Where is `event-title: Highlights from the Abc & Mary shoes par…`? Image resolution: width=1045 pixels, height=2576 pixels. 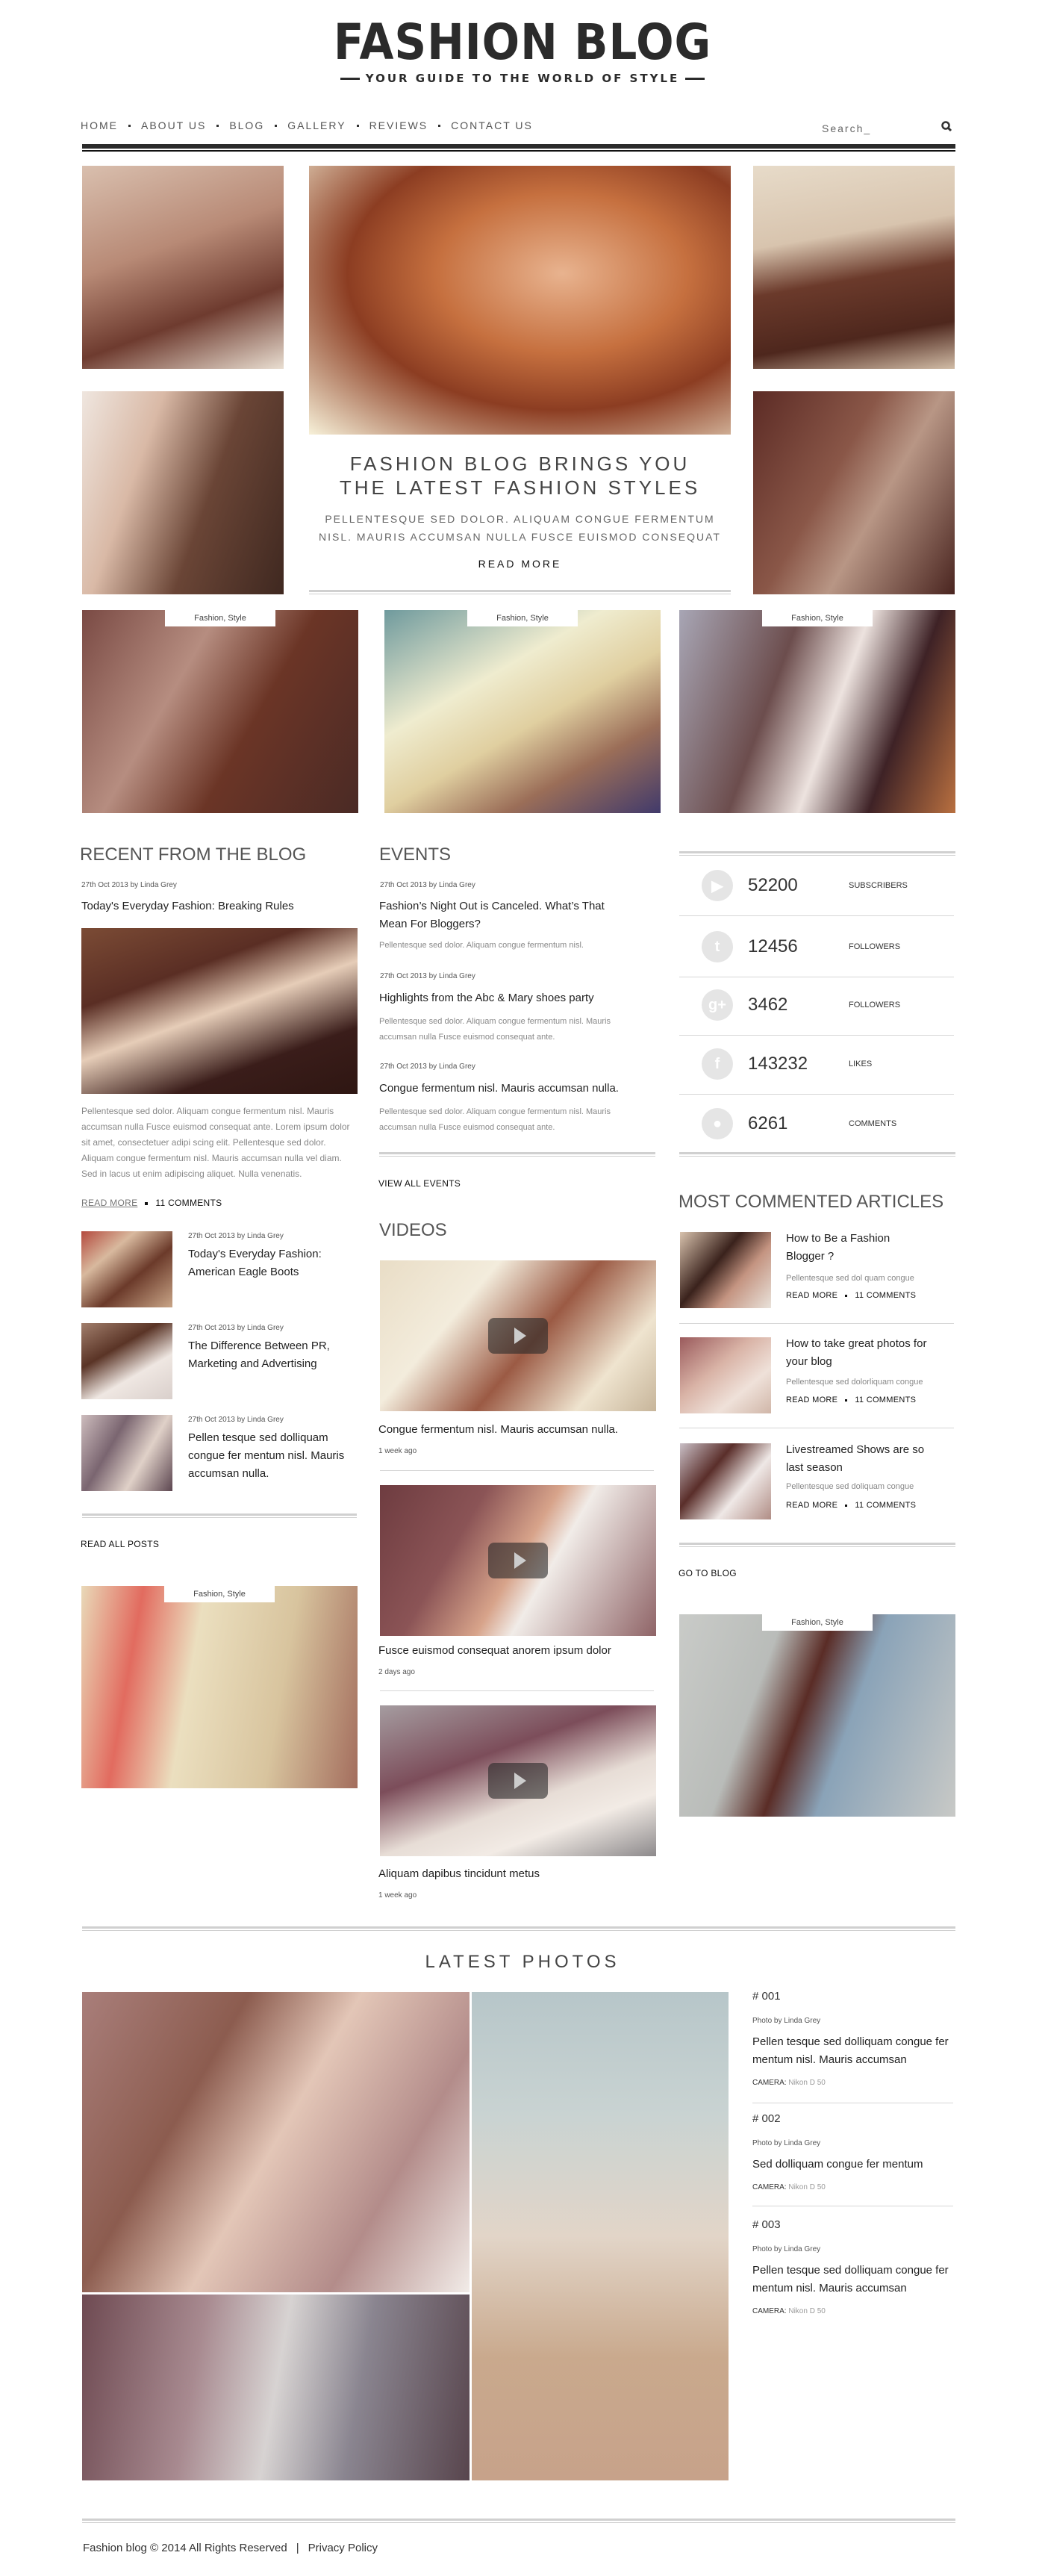 event-title: Highlights from the Abc & Mary shoes par… is located at coordinates (513, 998).